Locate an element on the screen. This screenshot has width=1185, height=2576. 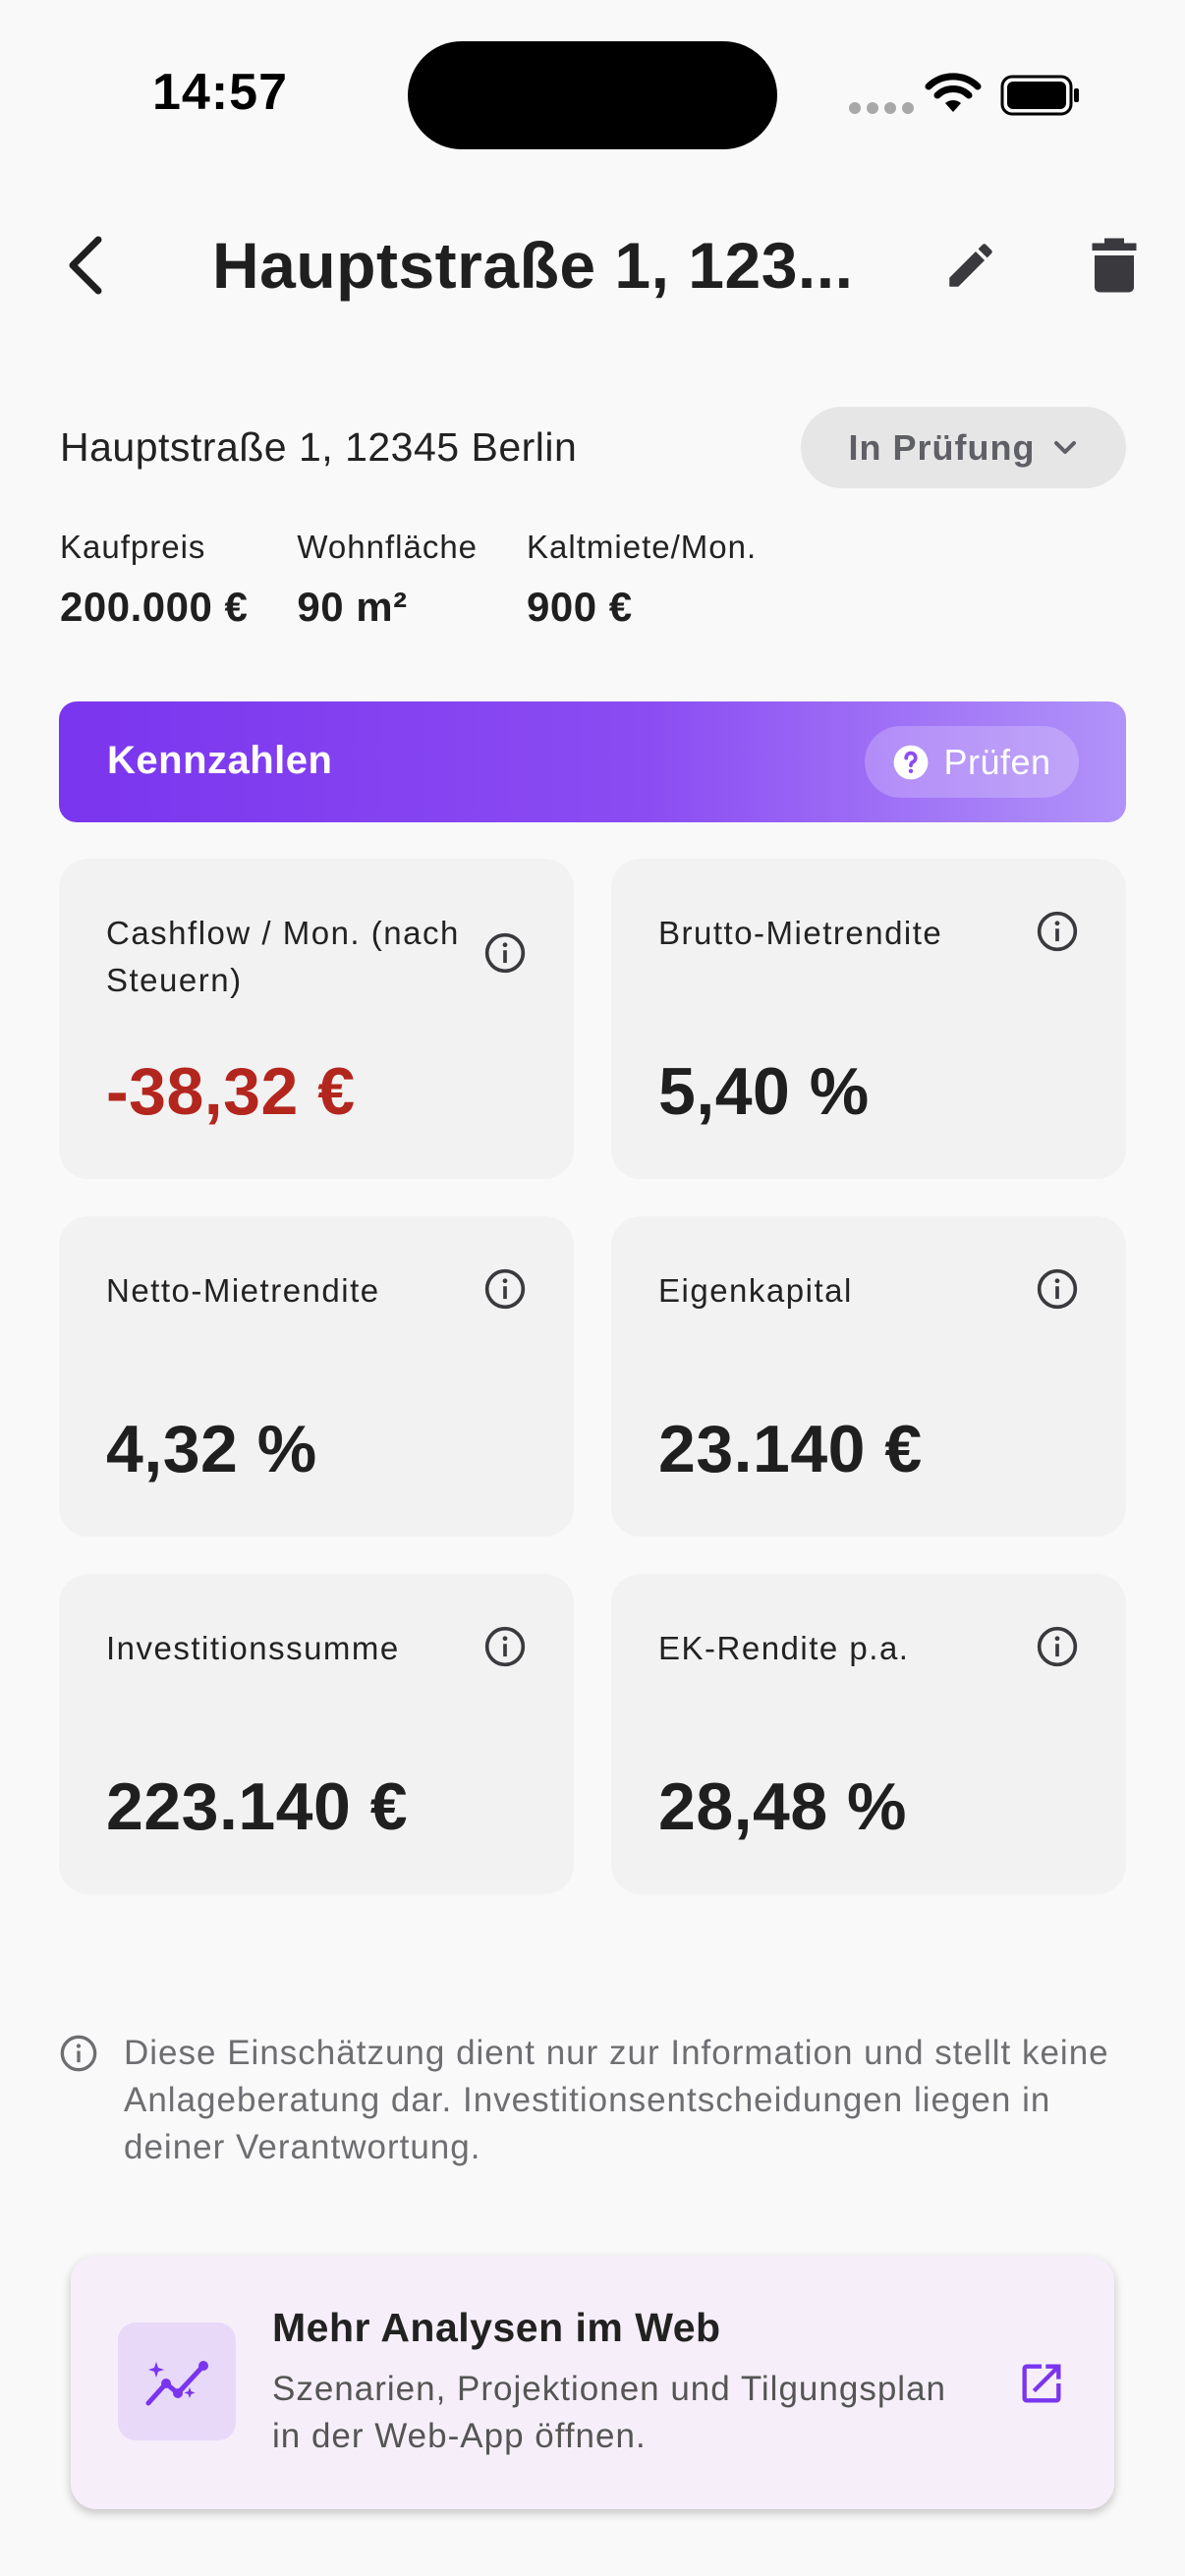
battery-icon is located at coordinates (1040, 95).